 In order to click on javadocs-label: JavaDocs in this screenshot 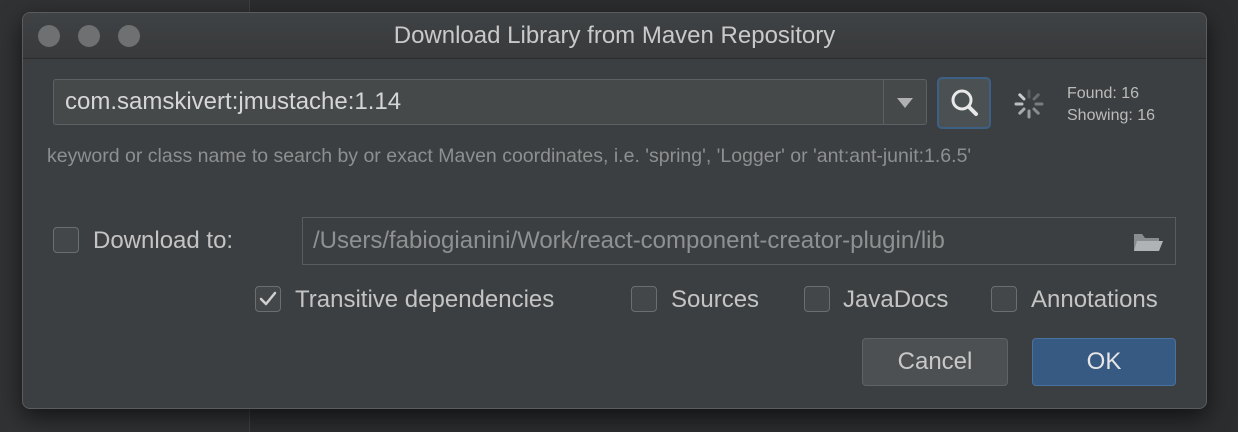, I will do `click(895, 300)`.